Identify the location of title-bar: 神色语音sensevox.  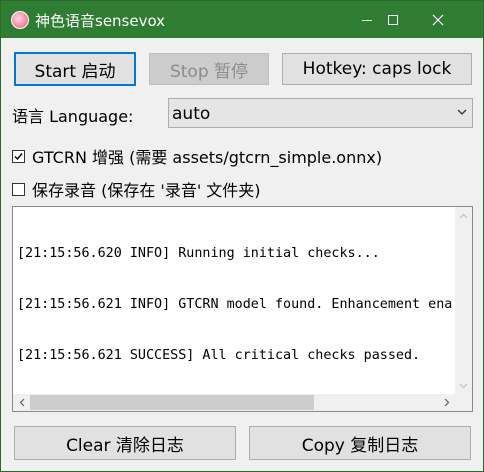
(242, 19).